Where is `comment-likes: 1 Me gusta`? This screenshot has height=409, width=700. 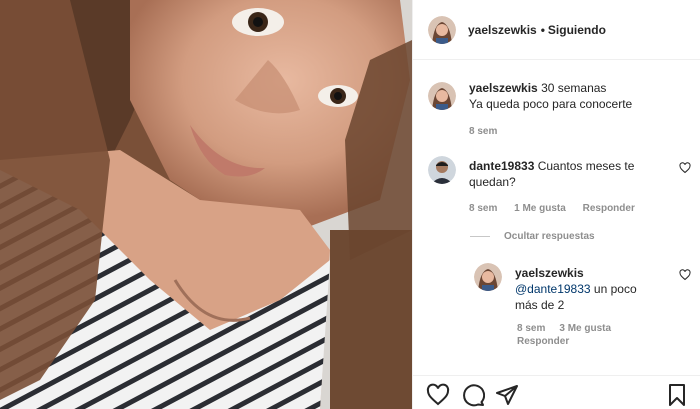
comment-likes: 1 Me gusta is located at coordinates (540, 208).